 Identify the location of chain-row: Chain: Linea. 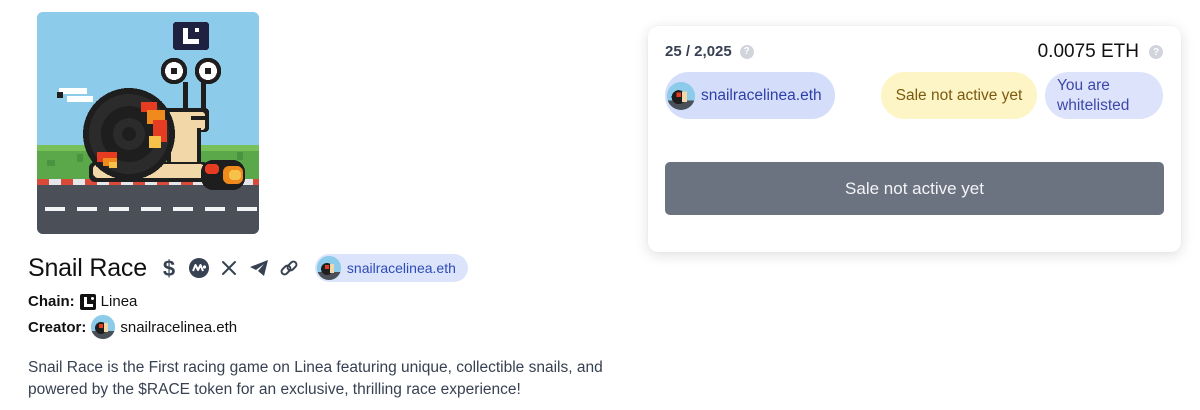
(82, 301).